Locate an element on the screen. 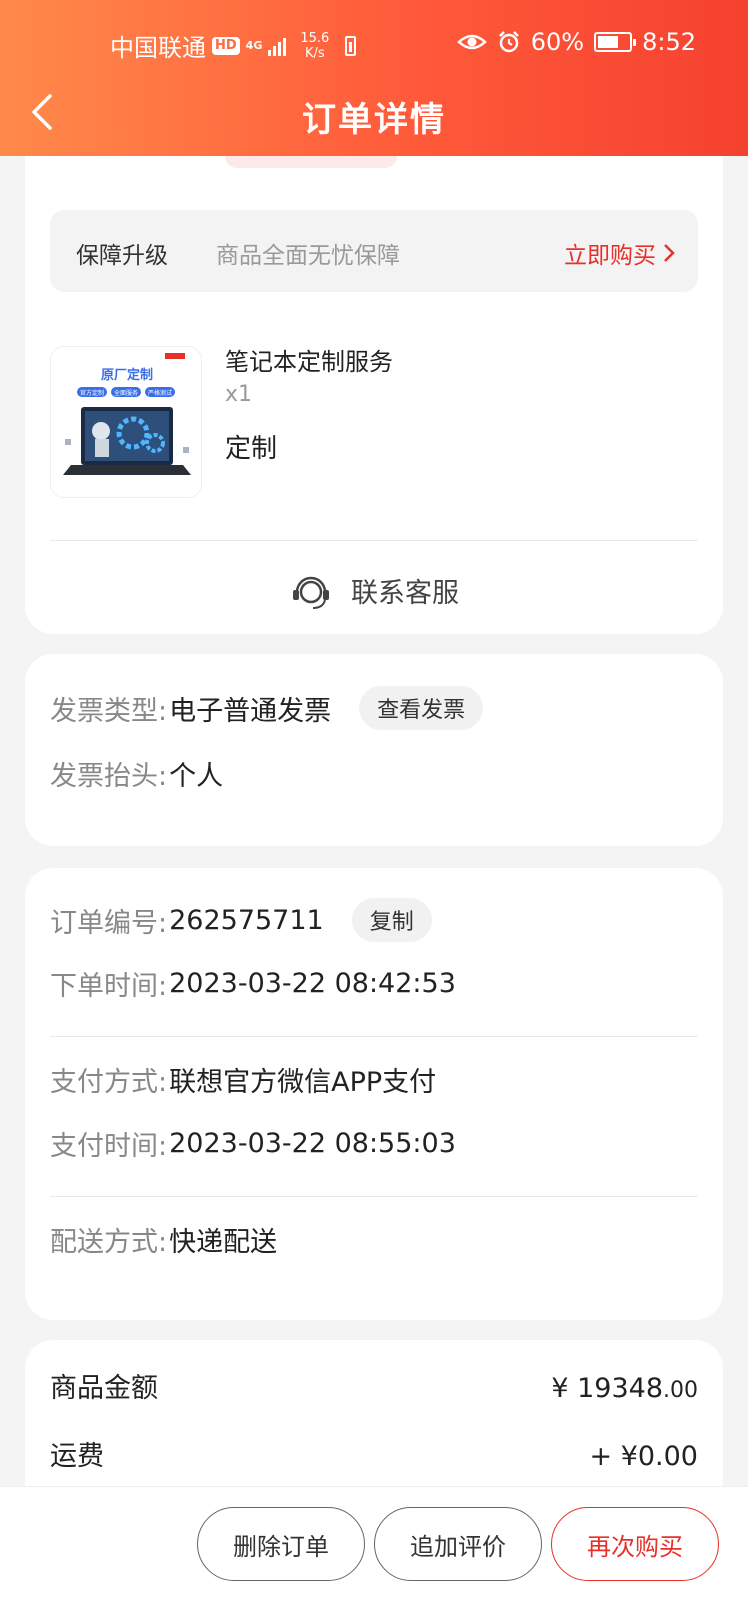  clock-time: 8:52 is located at coordinates (669, 42).